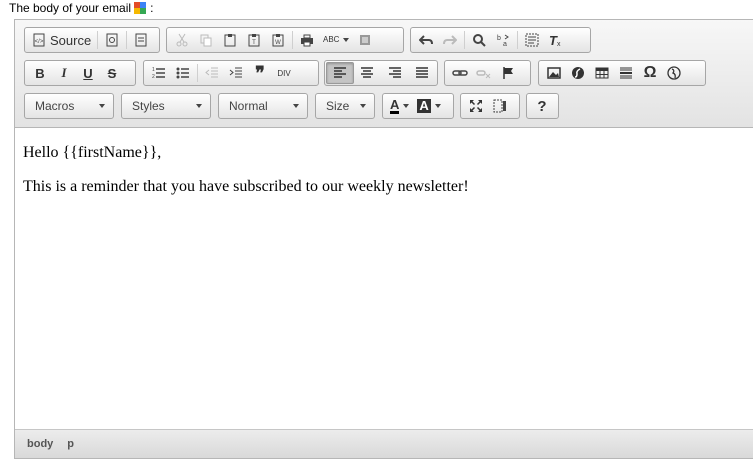  I want to click on alignment-group, so click(381, 73).